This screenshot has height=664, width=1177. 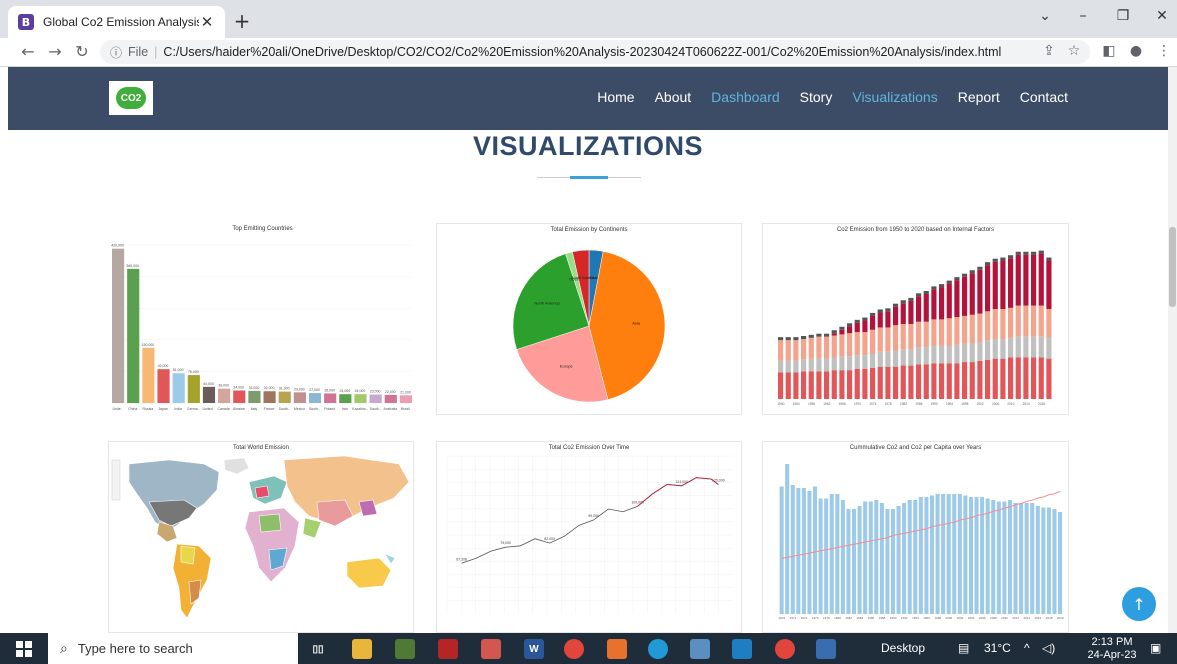 What do you see at coordinates (24, 649) in the screenshot?
I see `windows-start-icon` at bounding box center [24, 649].